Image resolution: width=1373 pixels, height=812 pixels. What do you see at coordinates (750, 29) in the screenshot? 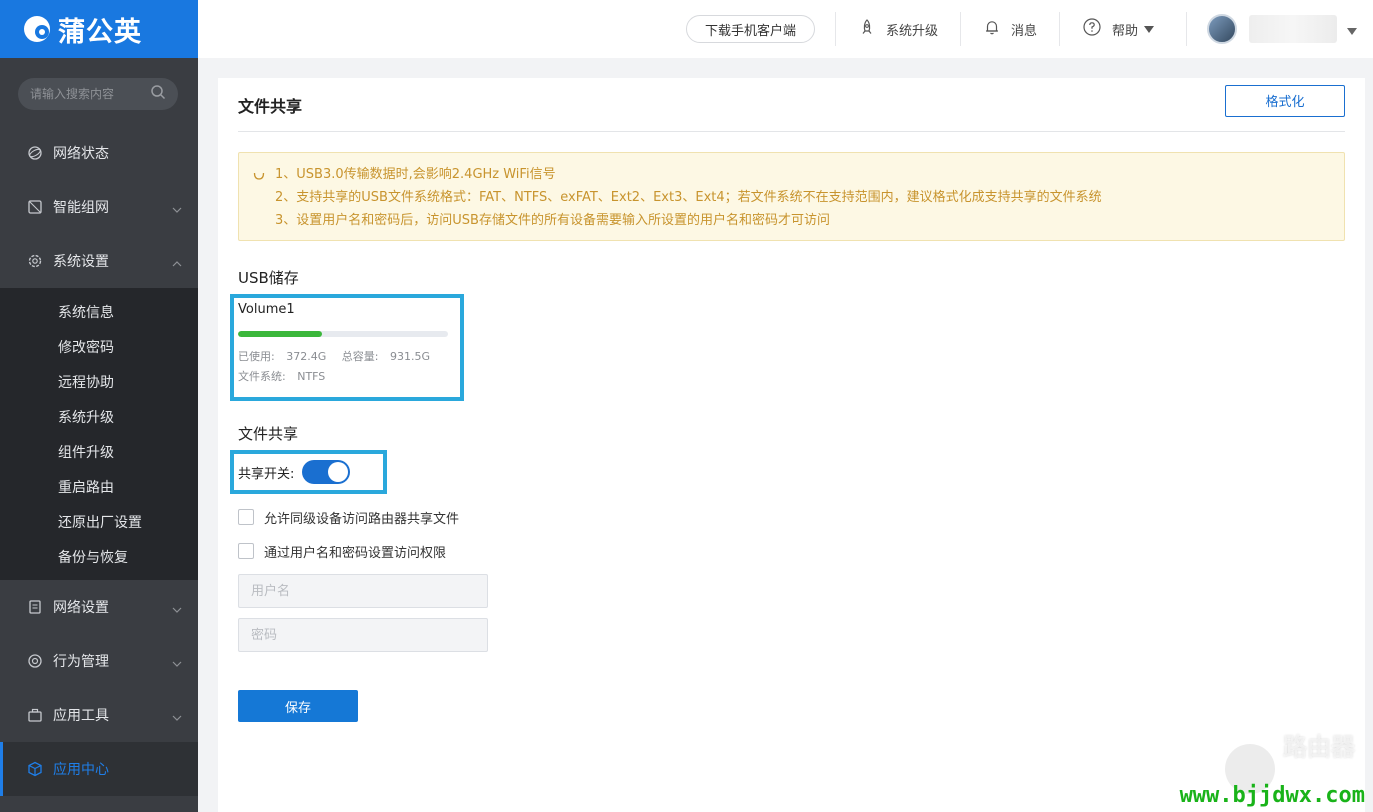
I see `download-app-button: 下载手机客户端` at bounding box center [750, 29].